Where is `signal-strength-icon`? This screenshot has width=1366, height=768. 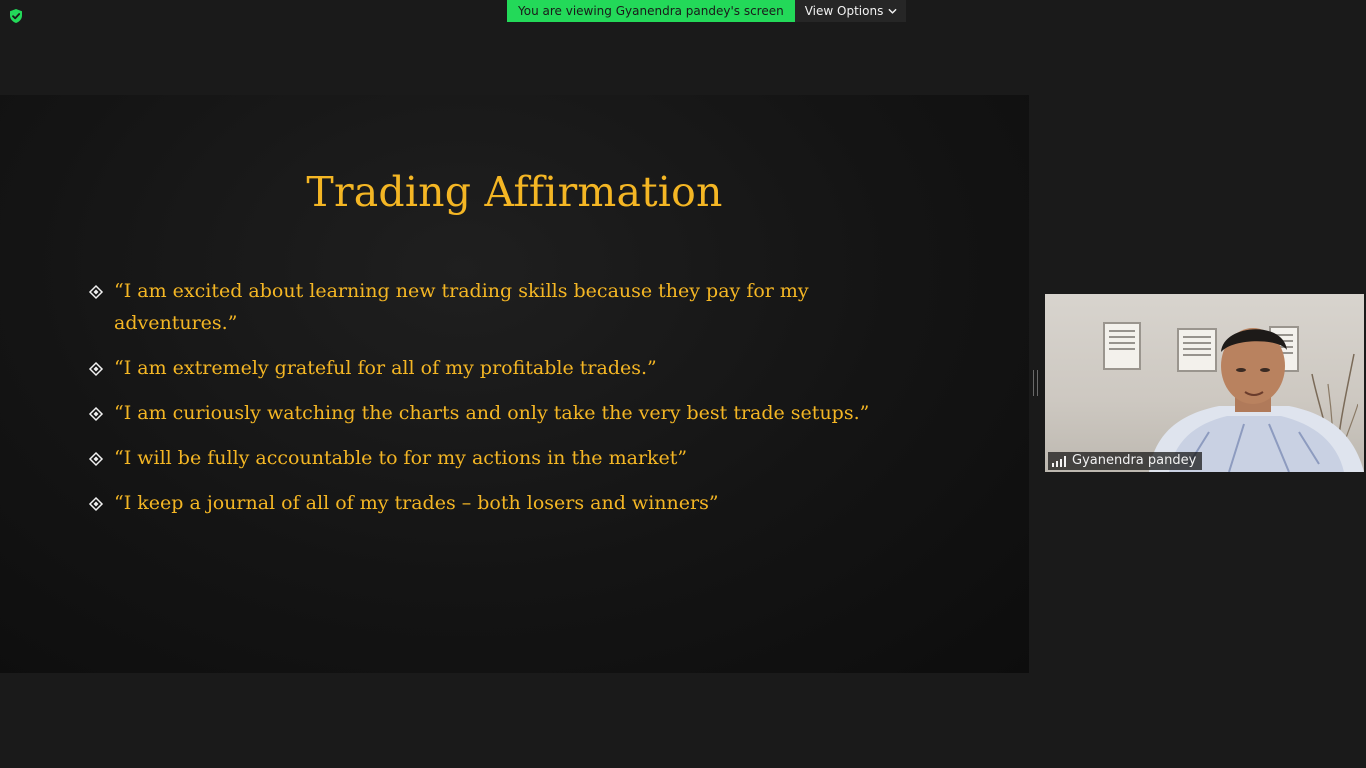
signal-strength-icon is located at coordinates (1059, 461).